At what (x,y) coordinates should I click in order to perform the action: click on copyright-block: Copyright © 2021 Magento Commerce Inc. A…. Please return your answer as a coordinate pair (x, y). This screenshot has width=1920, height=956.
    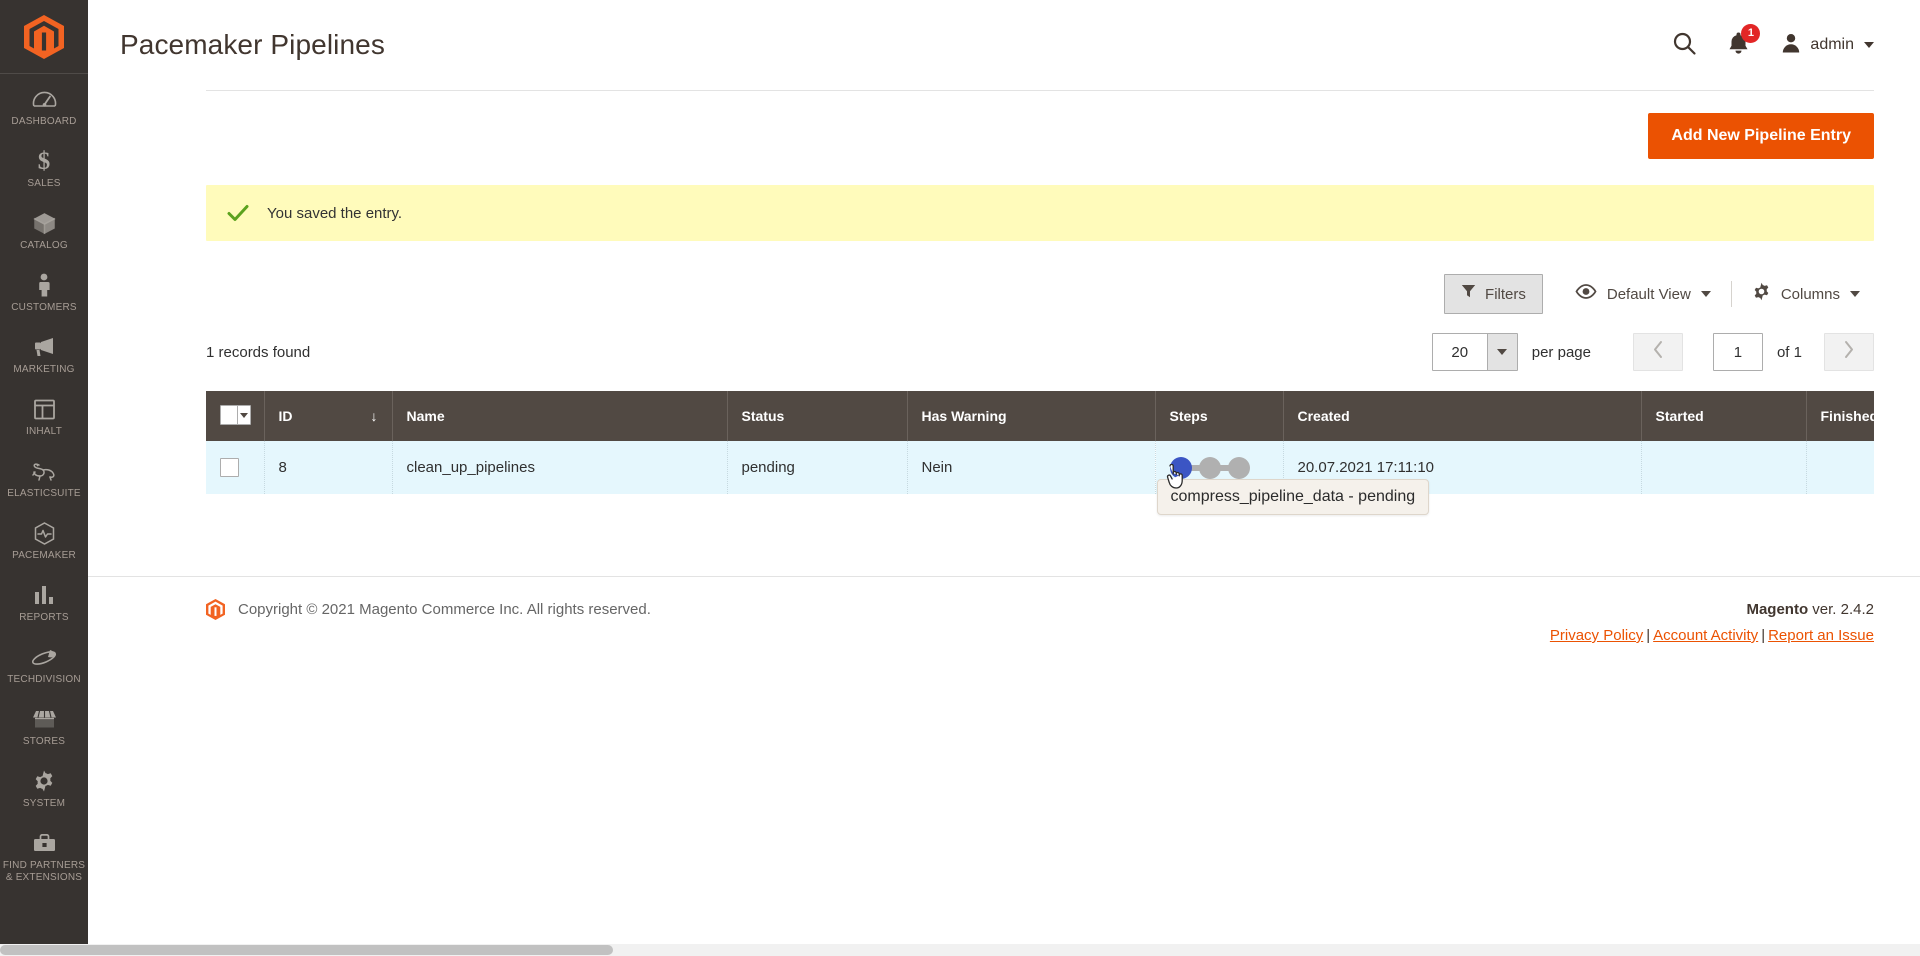
    Looking at the image, I should click on (878, 609).